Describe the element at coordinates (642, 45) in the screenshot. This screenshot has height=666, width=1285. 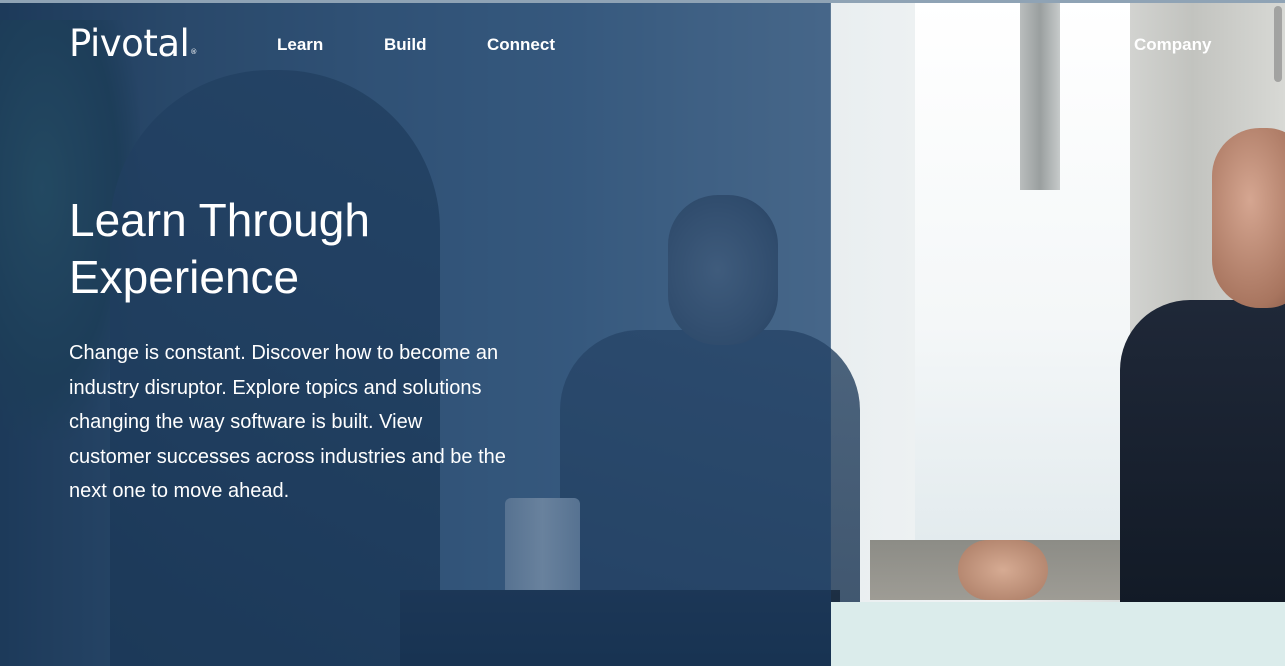
I see `main-nav: Pivotal® Learn Build Connect Company` at that location.